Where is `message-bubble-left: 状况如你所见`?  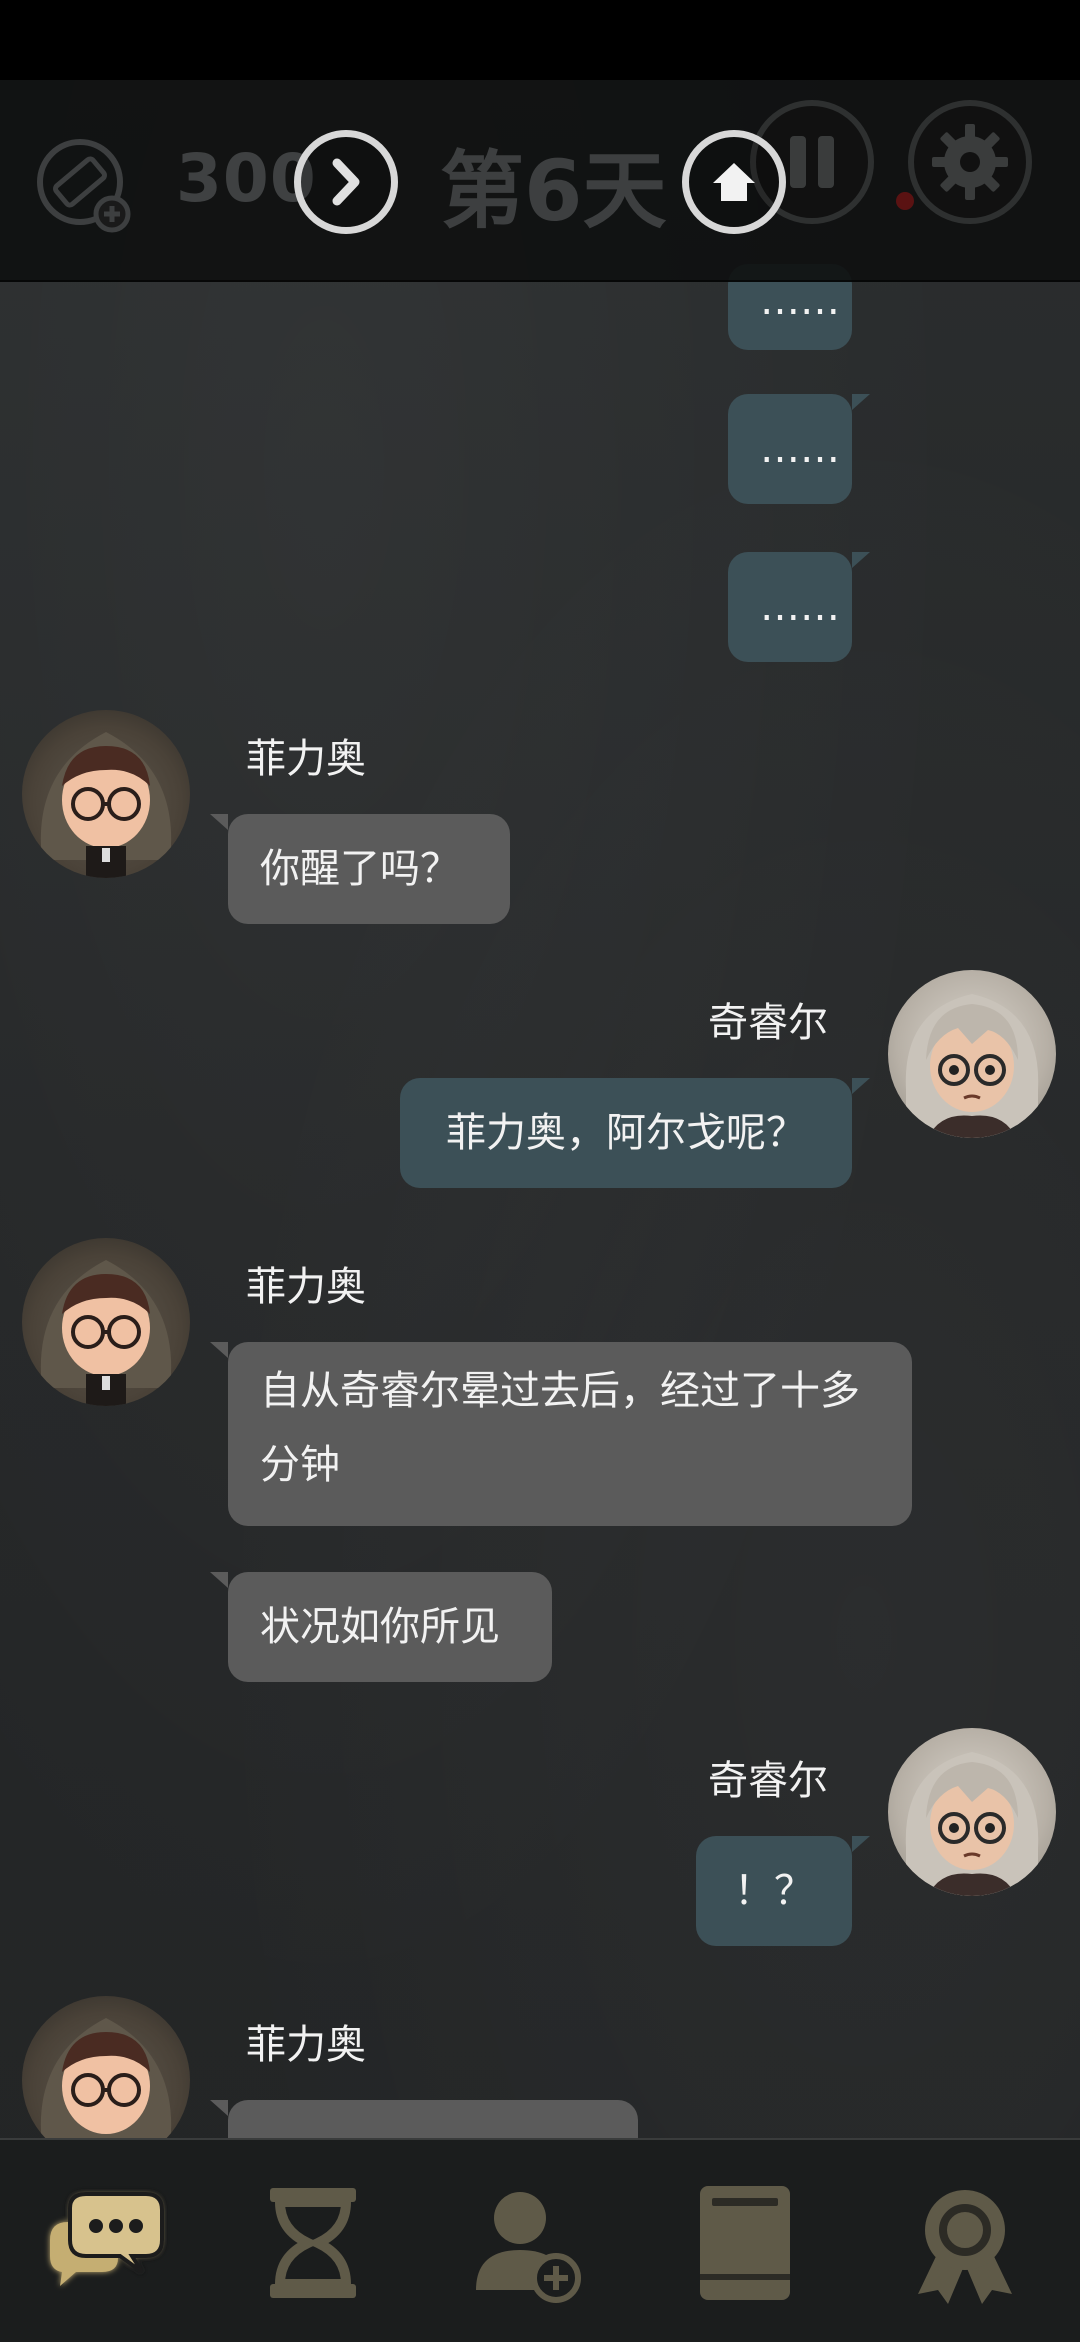
message-bubble-left: 状况如你所见 is located at coordinates (390, 1627).